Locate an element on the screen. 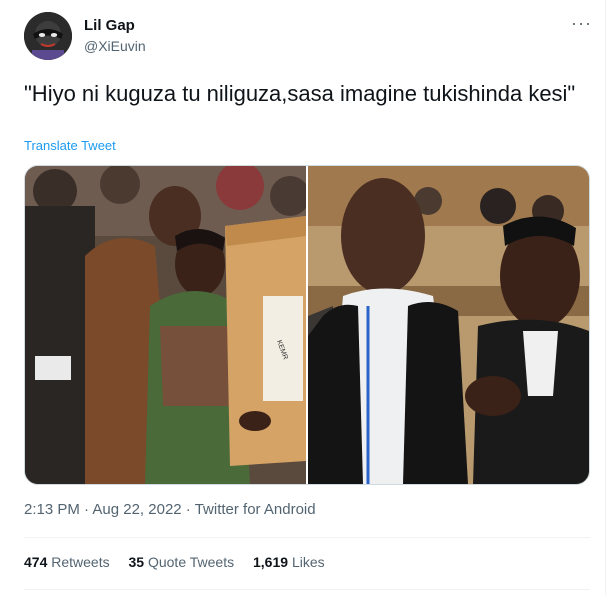 The width and height of the screenshot is (613, 595). tweet-stats: 474 Retweets 35 Quote Tweets 1,619 Likes is located at coordinates (182, 562).